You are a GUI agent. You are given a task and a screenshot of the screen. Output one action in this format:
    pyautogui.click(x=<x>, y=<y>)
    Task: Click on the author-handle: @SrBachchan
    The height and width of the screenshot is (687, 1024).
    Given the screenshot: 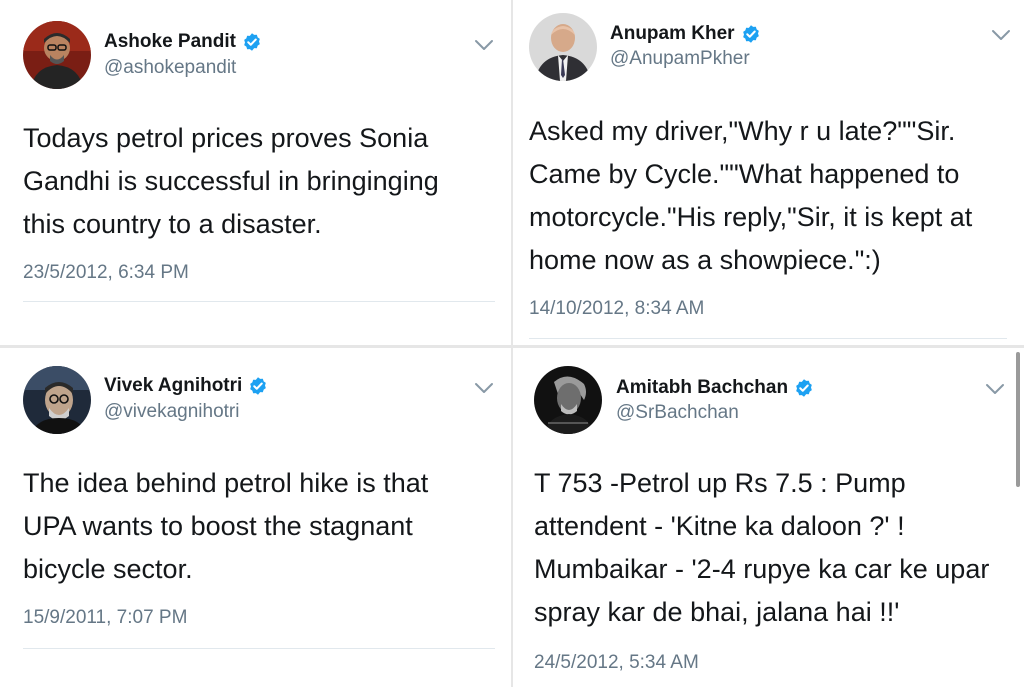 What is the action you would take?
    pyautogui.click(x=677, y=413)
    